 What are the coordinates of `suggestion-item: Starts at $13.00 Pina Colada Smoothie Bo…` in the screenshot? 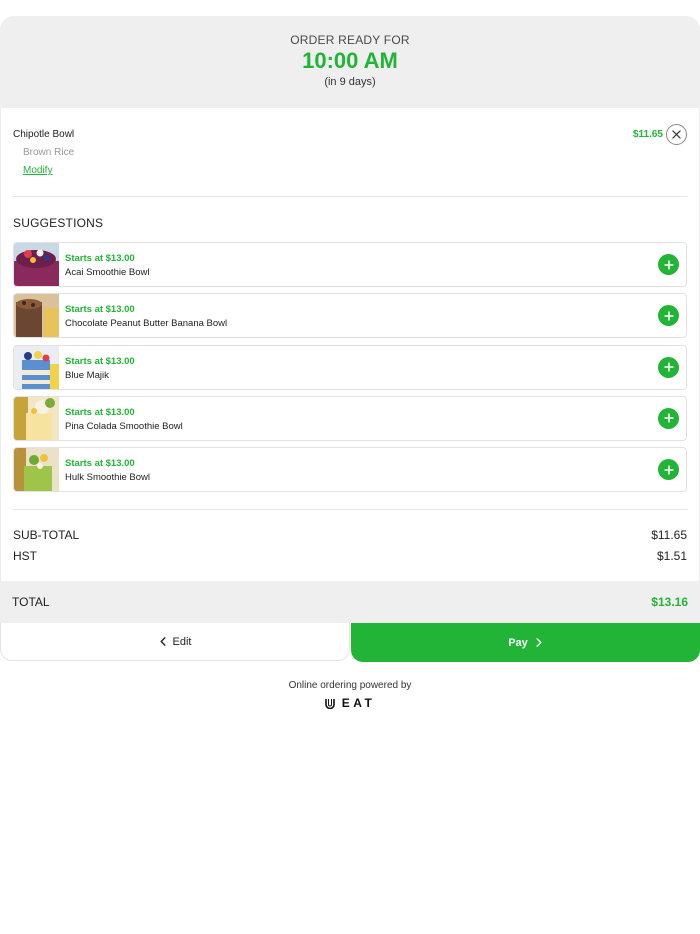 It's located at (350, 418).